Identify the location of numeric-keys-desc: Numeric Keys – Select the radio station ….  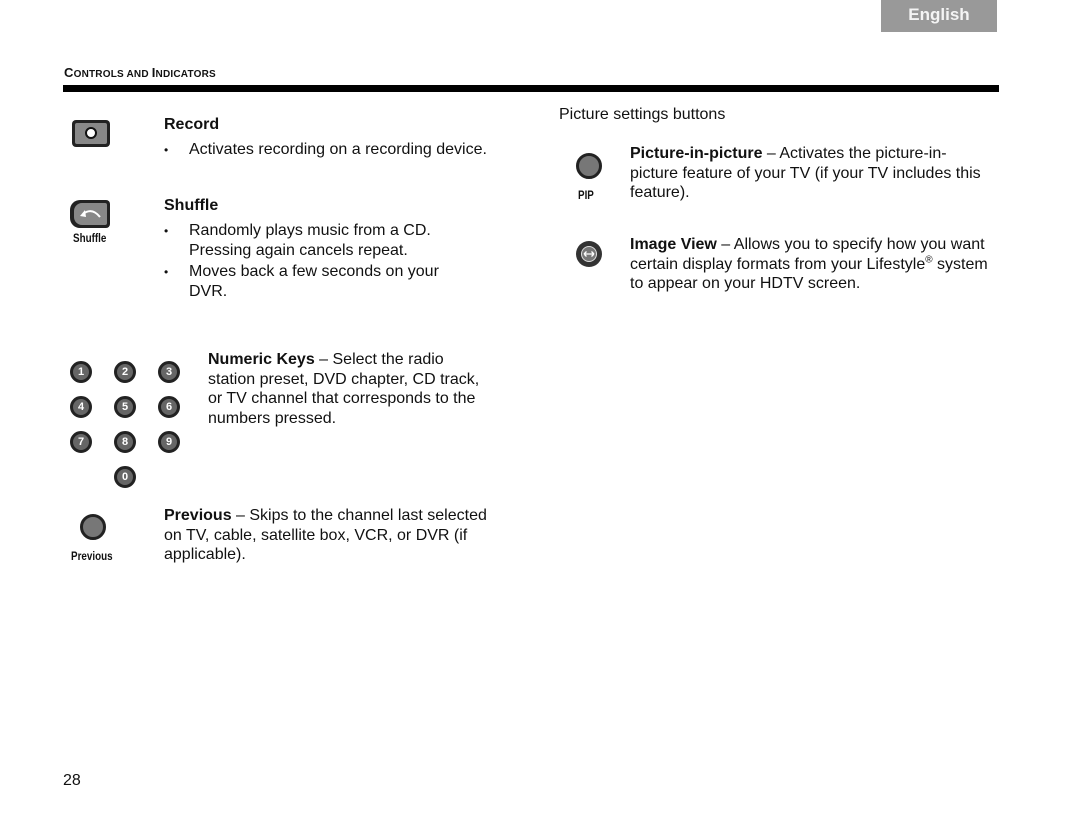
(345, 389).